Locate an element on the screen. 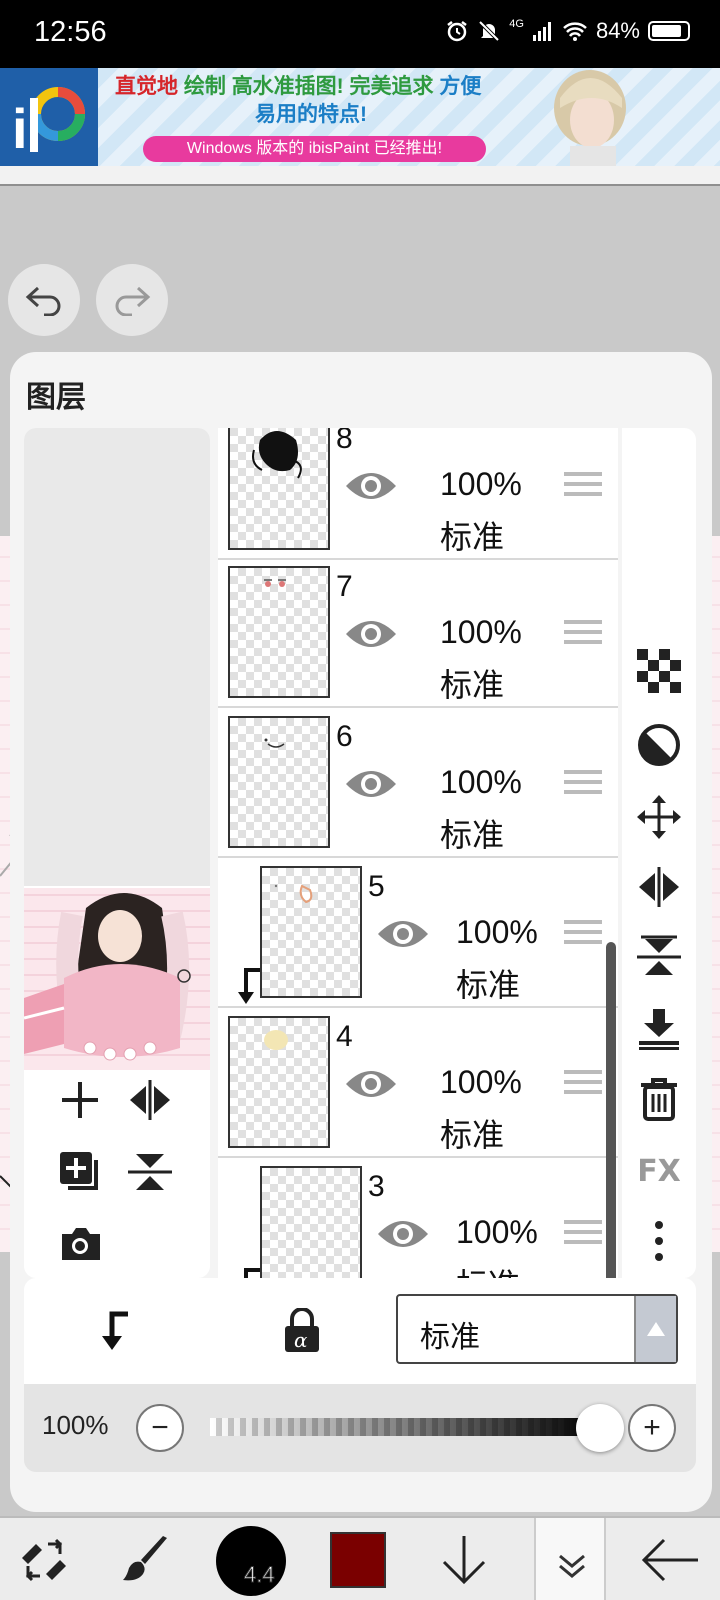 Image resolution: width=720 pixels, height=1600 pixels. layer-number: 6 is located at coordinates (344, 736).